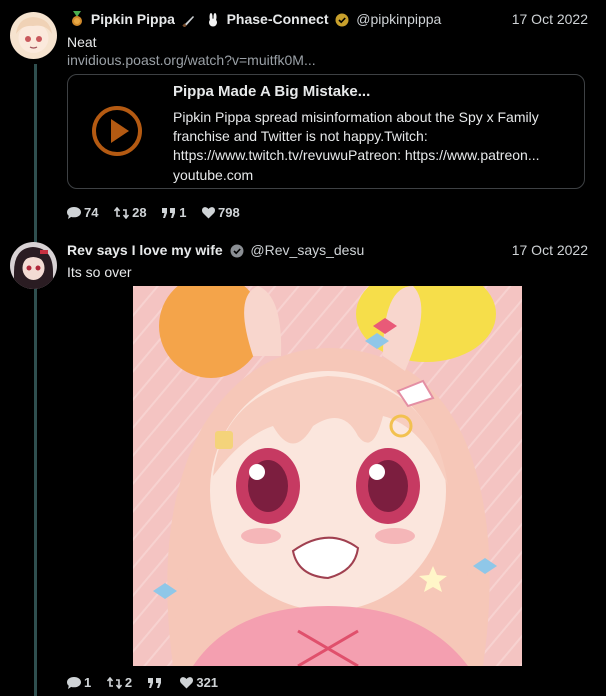 The image size is (606, 696). What do you see at coordinates (88, 682) in the screenshot?
I see `reply-count: 1` at bounding box center [88, 682].